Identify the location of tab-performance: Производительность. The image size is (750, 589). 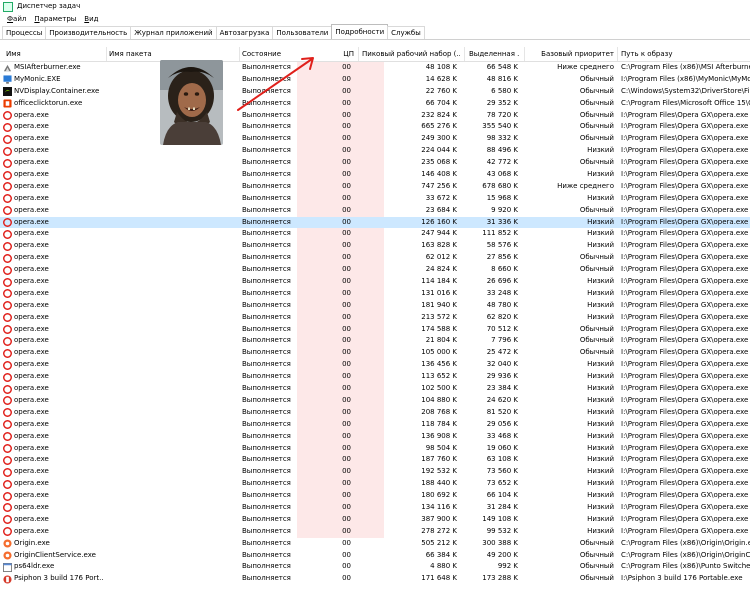
(88, 32).